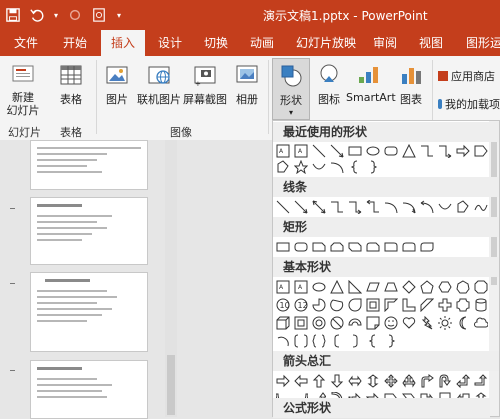  Describe the element at coordinates (373, 287) in the screenshot. I see `parallelogram-shape` at that location.